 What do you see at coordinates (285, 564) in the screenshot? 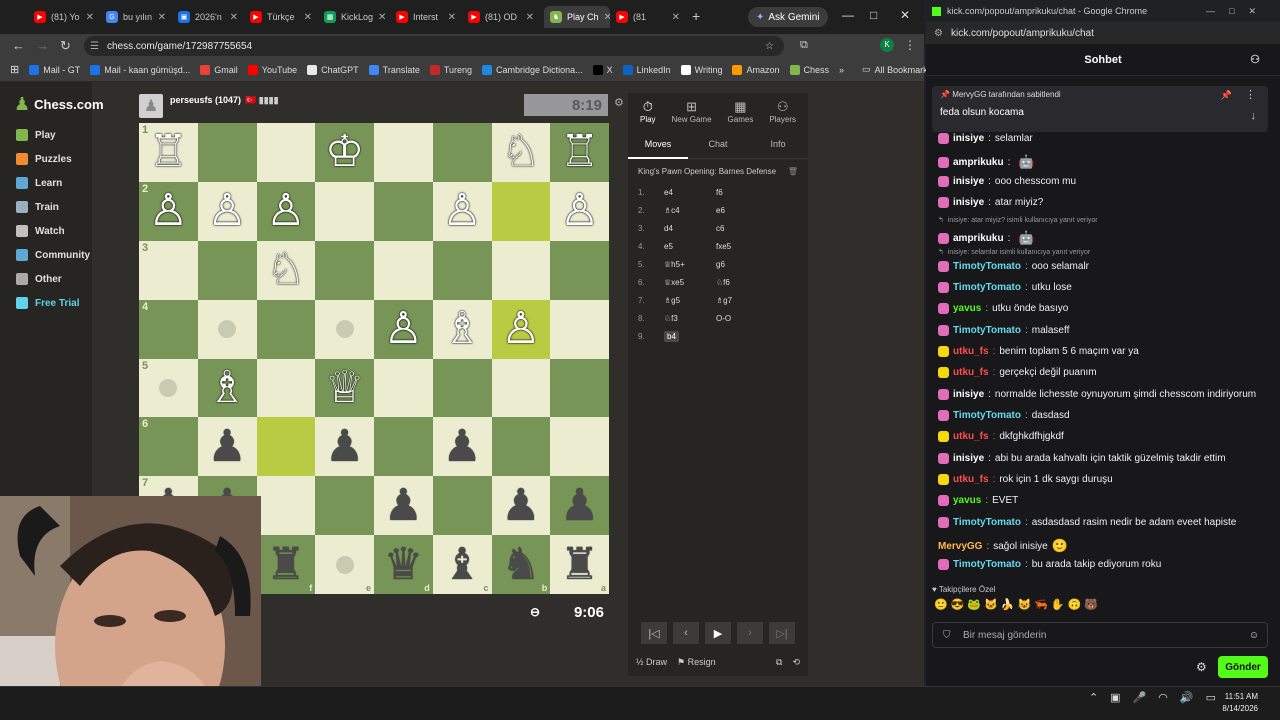
I see `chess-piece: ♜` at bounding box center [285, 564].